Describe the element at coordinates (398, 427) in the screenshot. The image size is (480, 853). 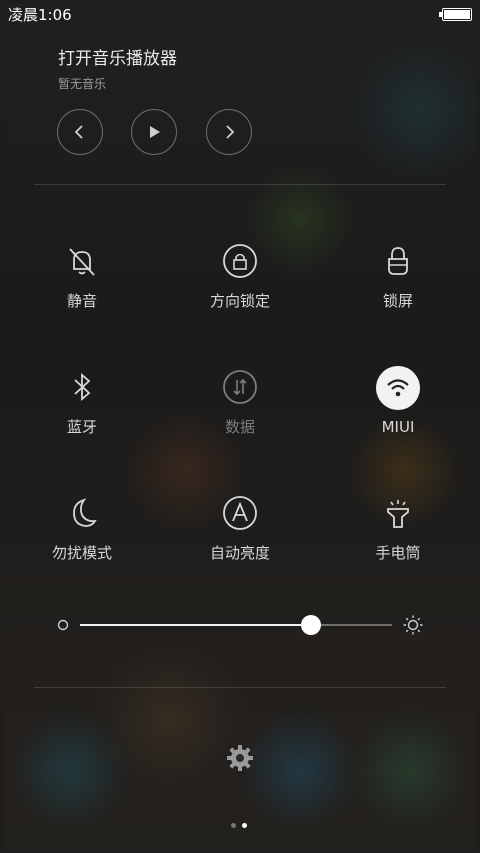
I see `toggle-label: MIUI` at that location.